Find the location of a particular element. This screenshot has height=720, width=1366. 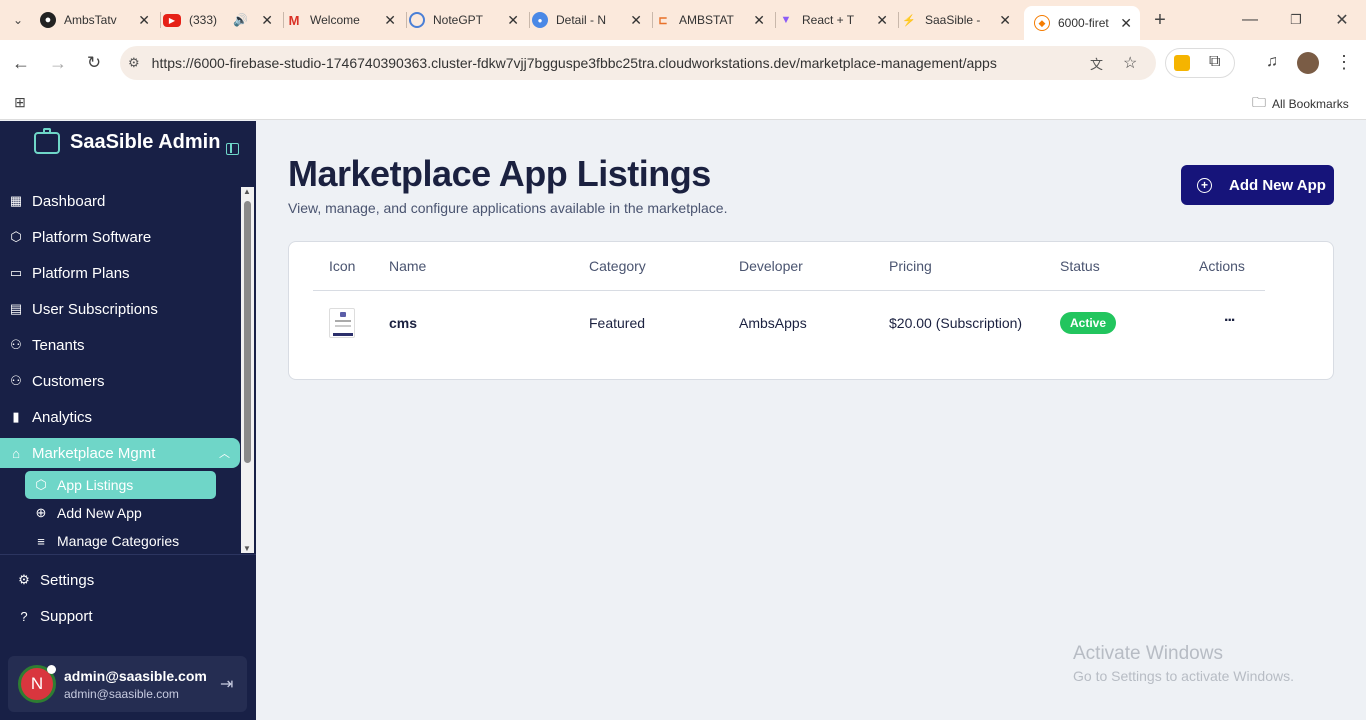

header-divider is located at coordinates (789, 290).